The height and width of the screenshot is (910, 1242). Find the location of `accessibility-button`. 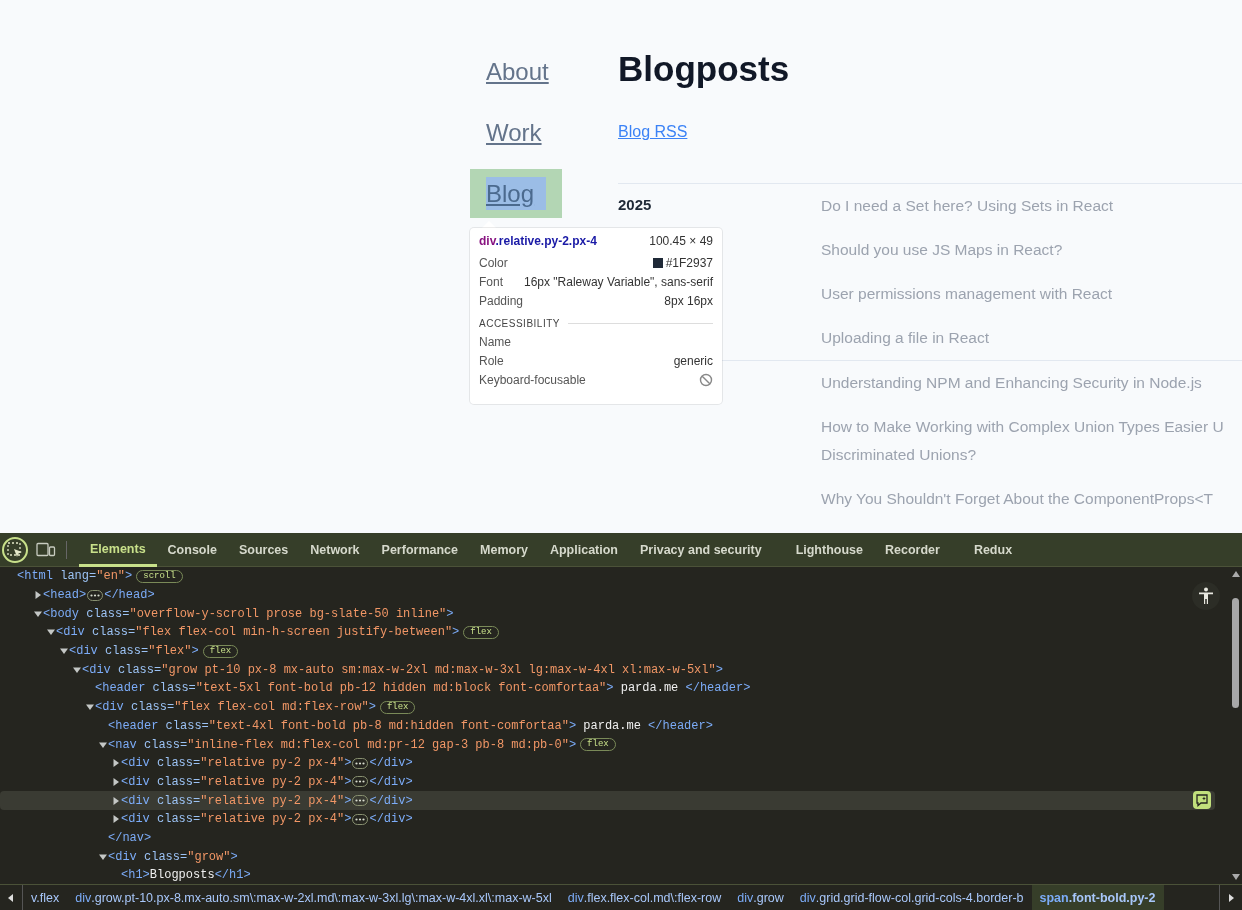

accessibility-button is located at coordinates (1206, 596).